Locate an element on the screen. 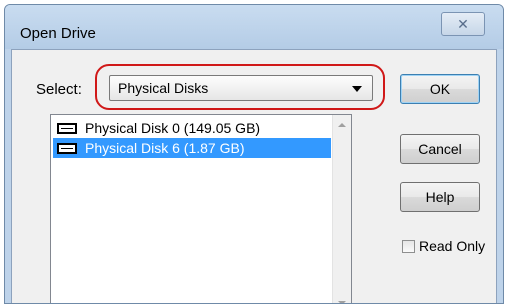  list-item: Physical Disk 0 (149.05 GB) is located at coordinates (192, 128).